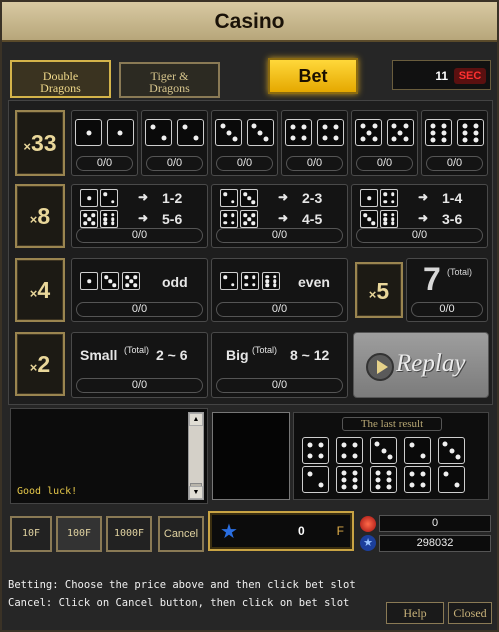  What do you see at coordinates (314, 143) in the screenshot?
I see `bet-slot-double-4: 0/0` at bounding box center [314, 143].